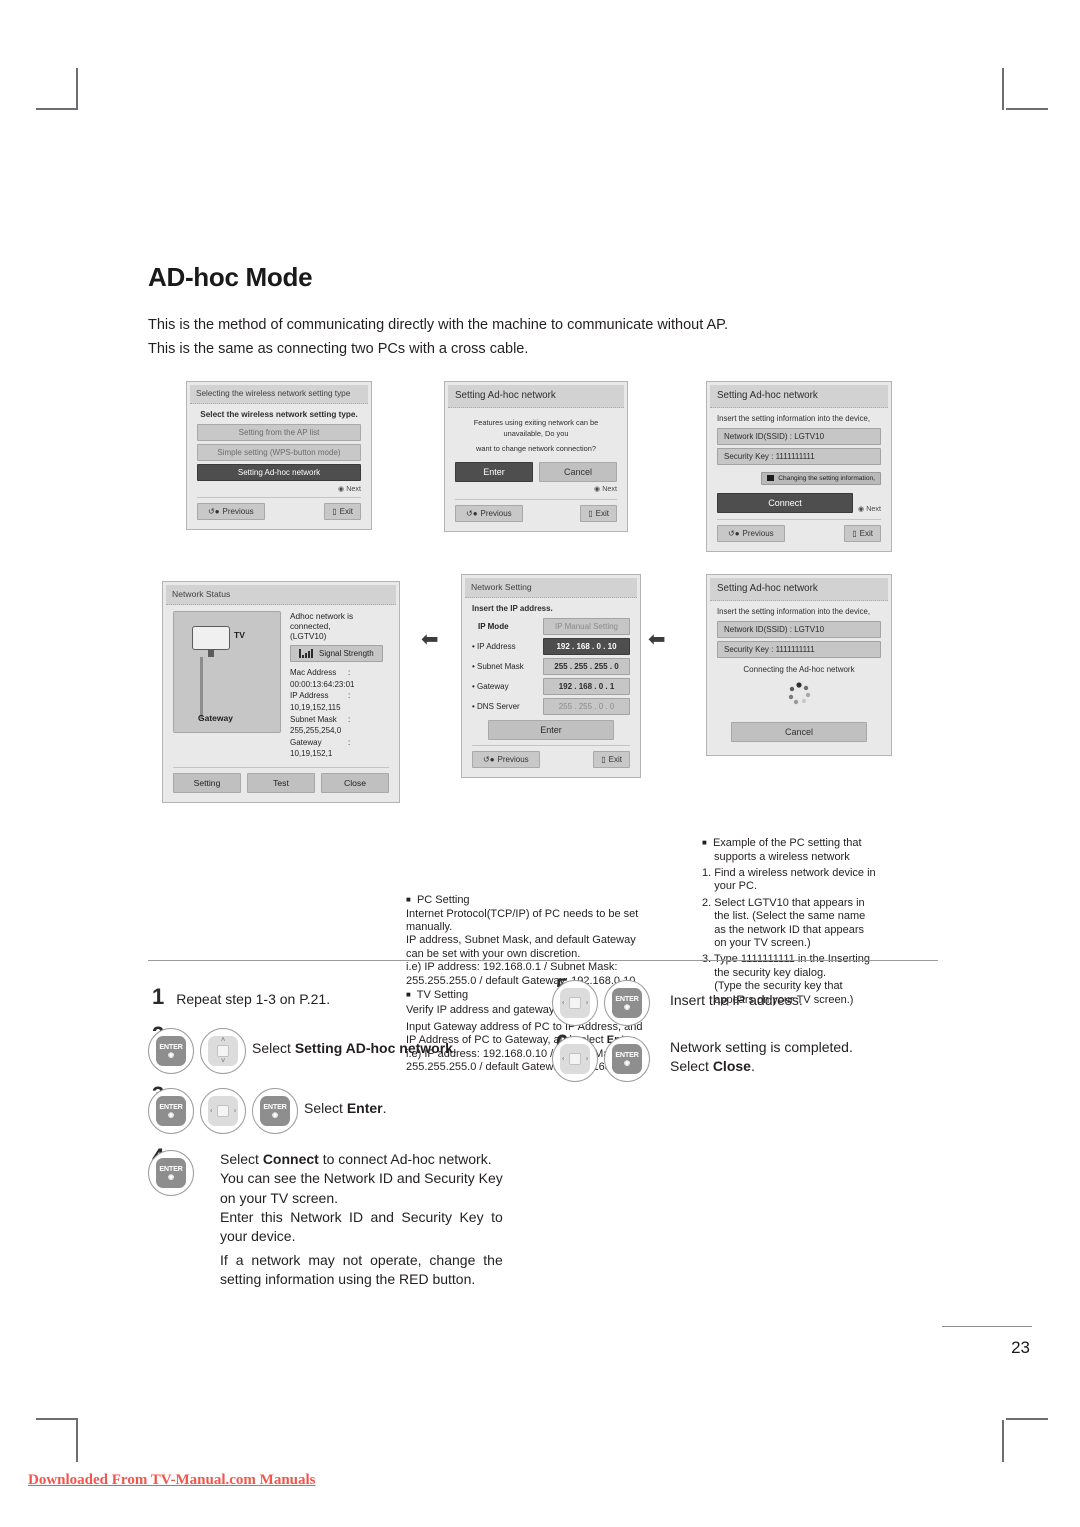 The width and height of the screenshot is (1080, 1527). Describe the element at coordinates (211, 642) in the screenshot. I see `tv-icon` at that location.